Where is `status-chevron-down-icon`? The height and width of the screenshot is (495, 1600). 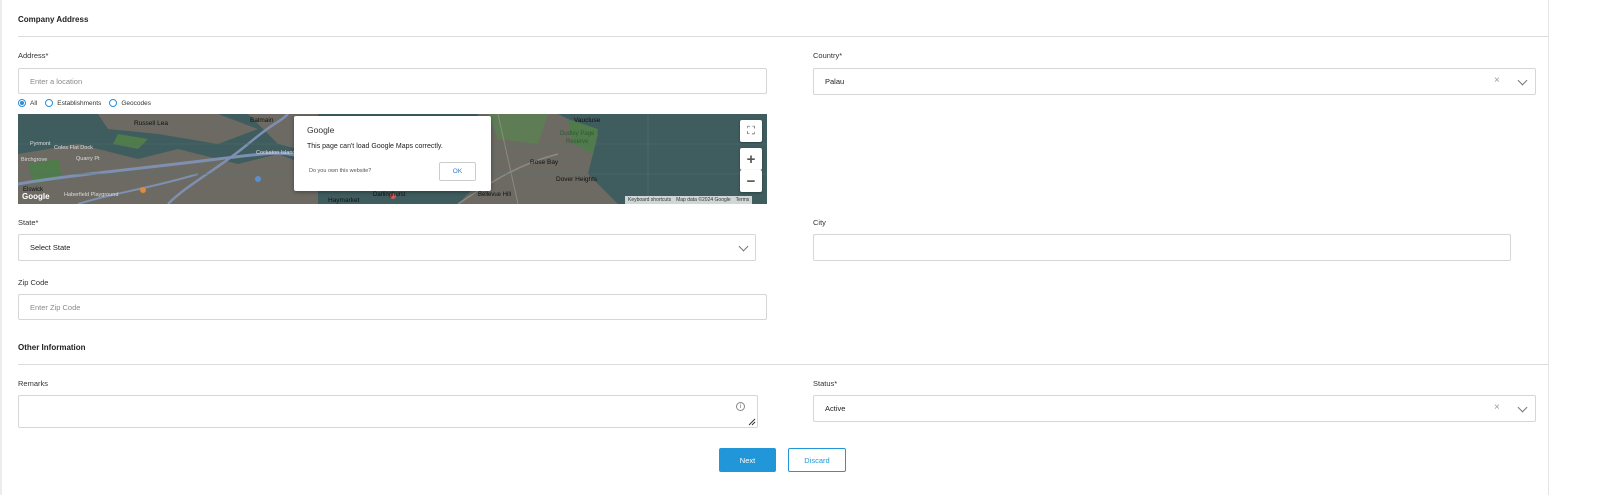 status-chevron-down-icon is located at coordinates (1522, 407).